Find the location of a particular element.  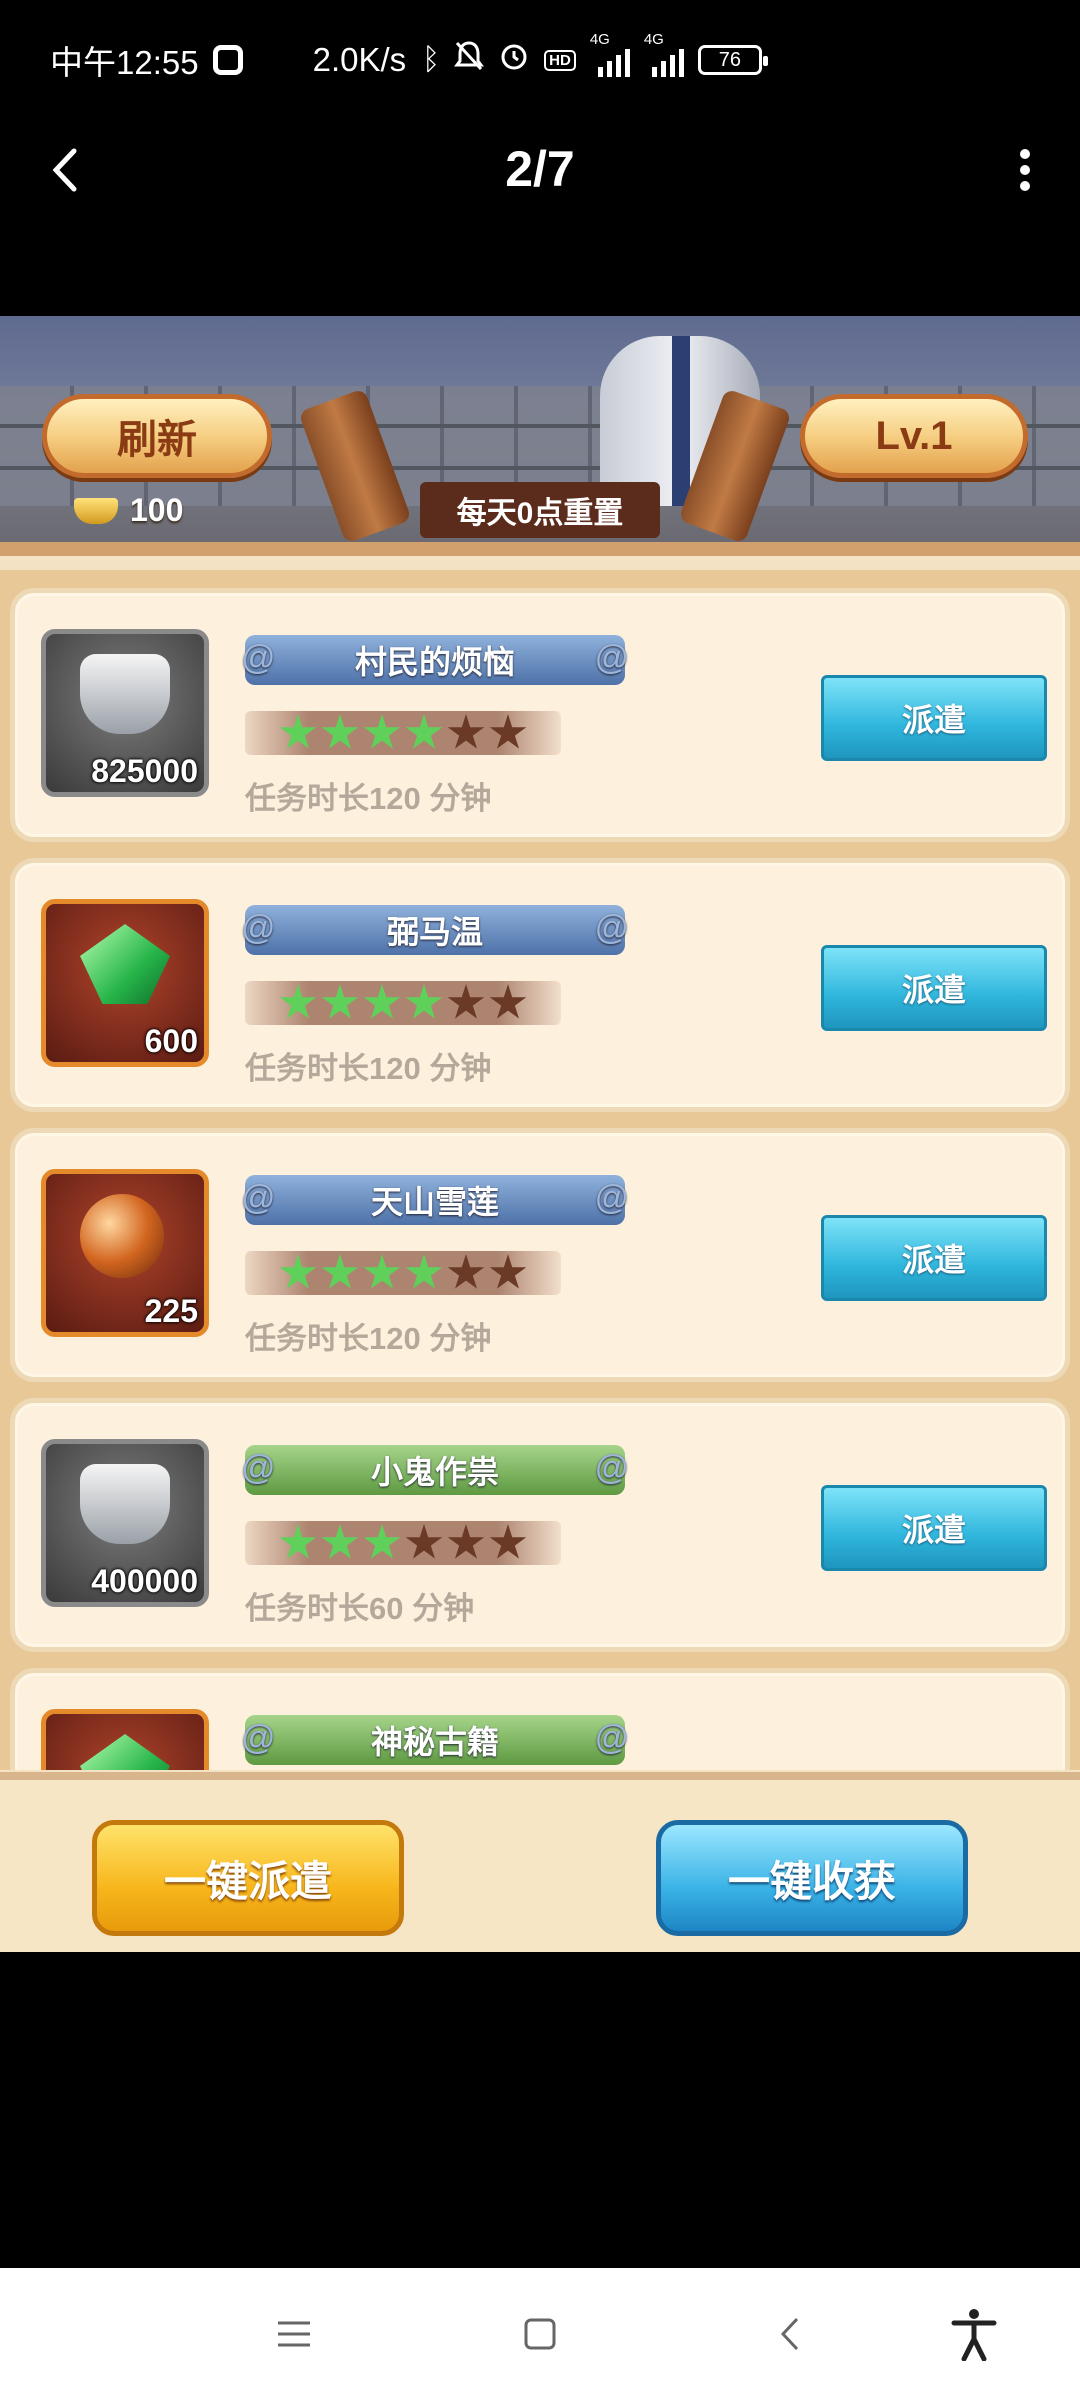

task-card: 600 弼马温任务时长120 分钟 派遣 is located at coordinates (540, 985).